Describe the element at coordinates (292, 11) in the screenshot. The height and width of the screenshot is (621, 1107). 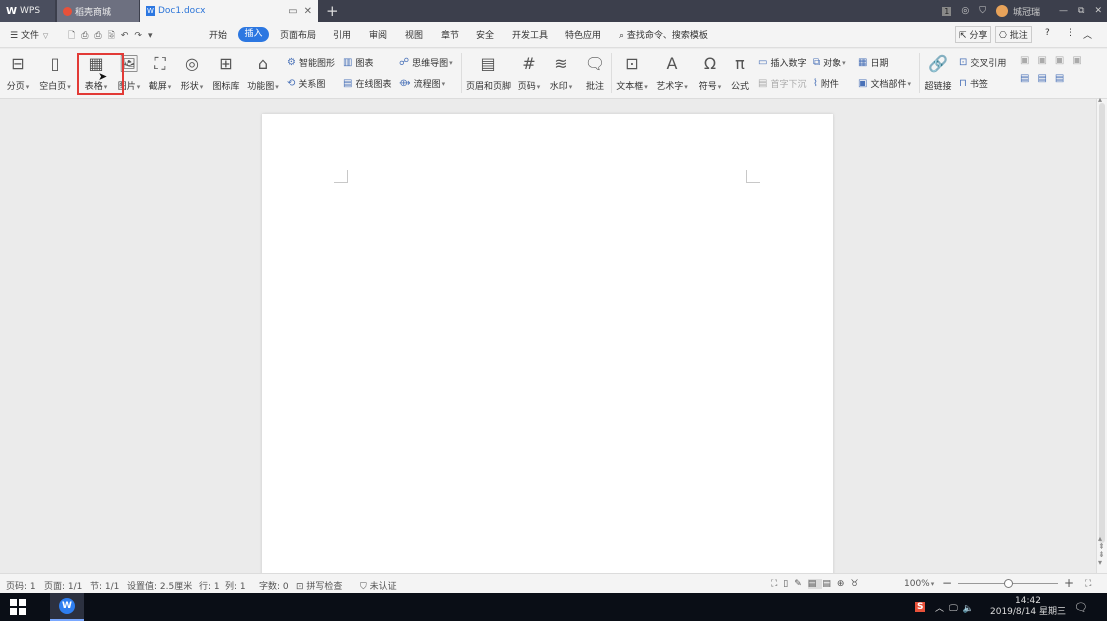
I see `tab-pin-icon: ▭` at that location.